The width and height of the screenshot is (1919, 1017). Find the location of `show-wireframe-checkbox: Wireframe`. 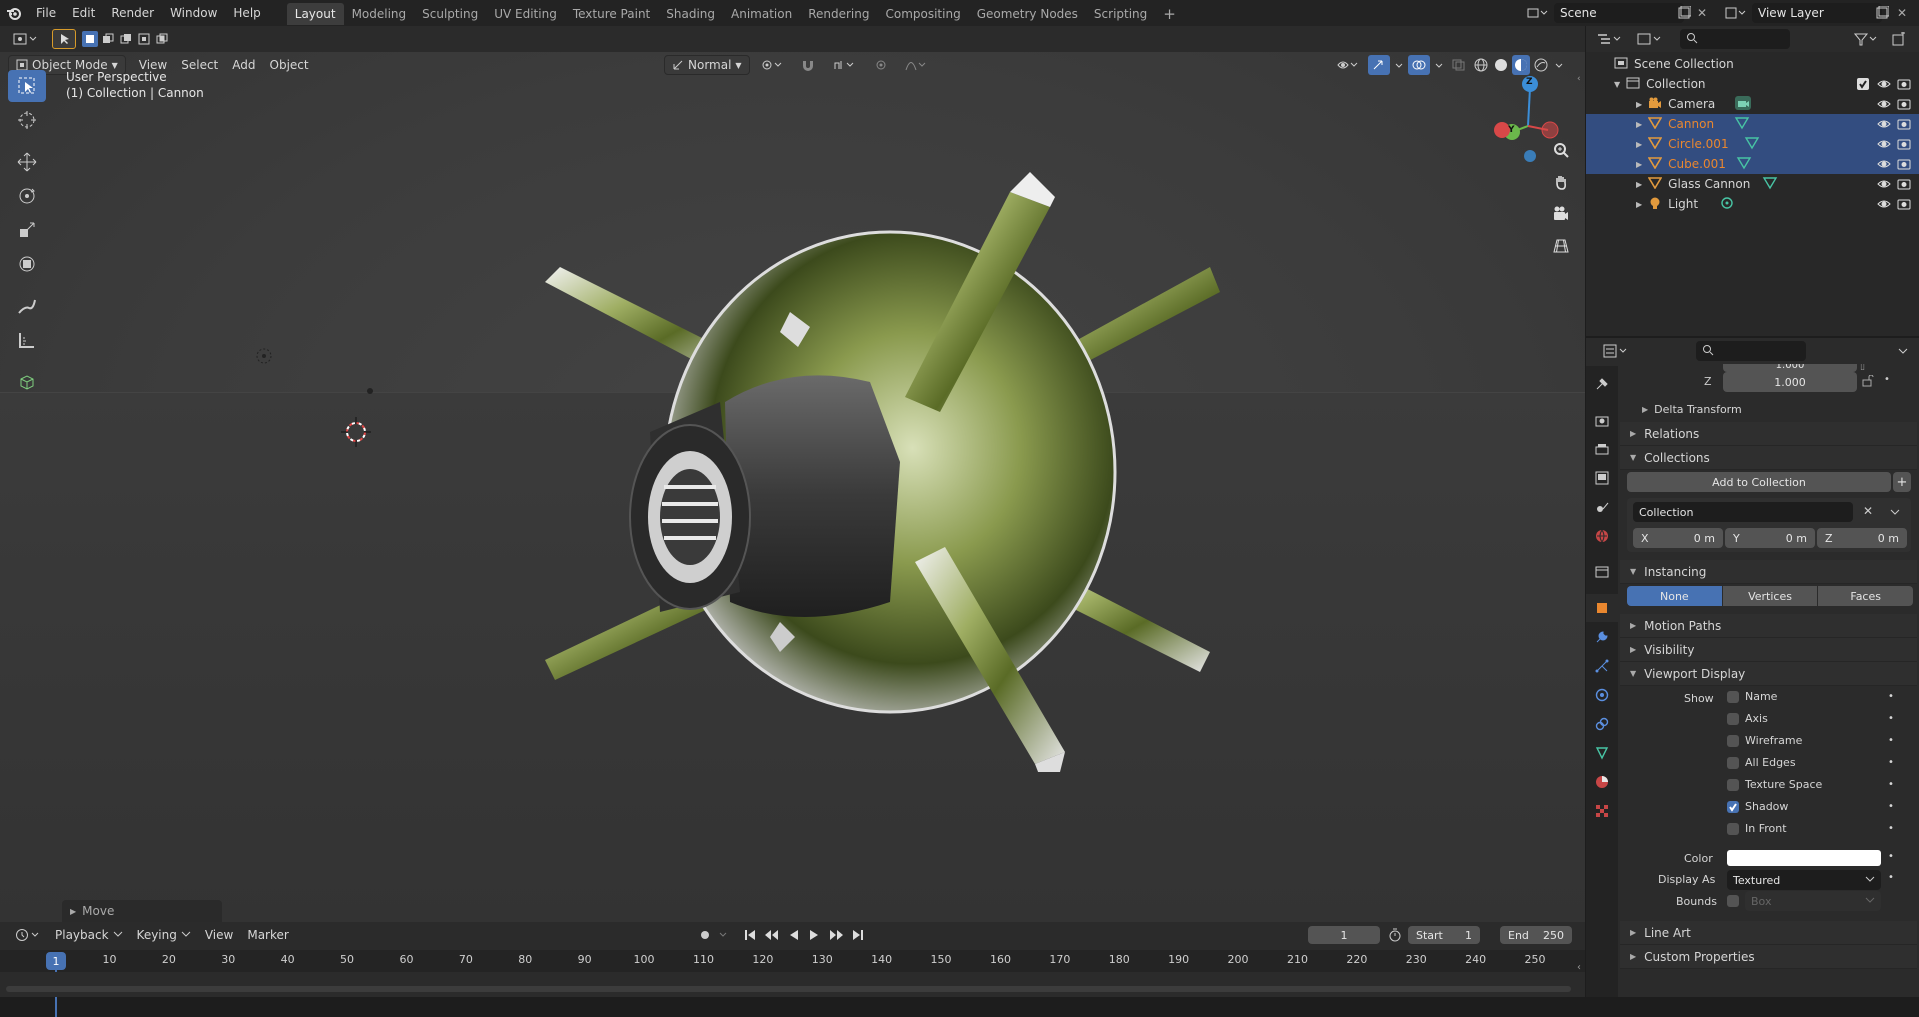

show-wireframe-checkbox: Wireframe is located at coordinates (1764, 740).